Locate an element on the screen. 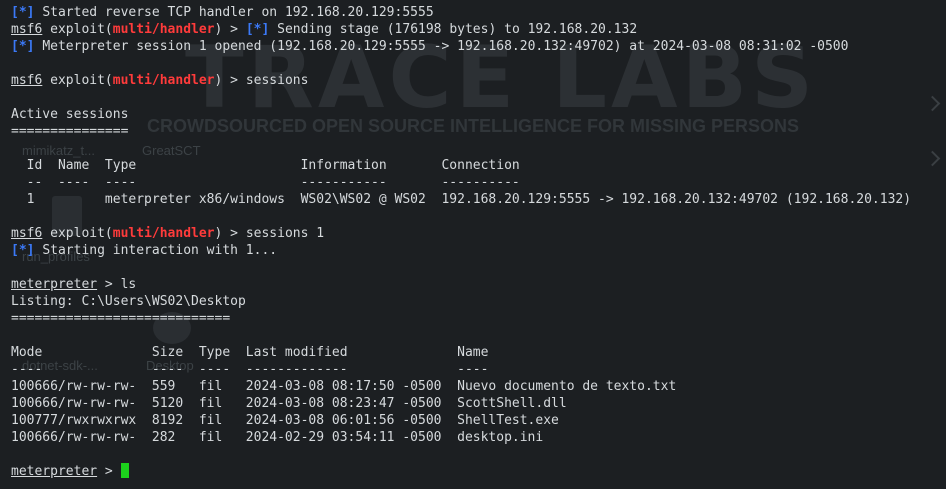  files-table-header: Mode Size Type Last modified Name is located at coordinates (250, 352).